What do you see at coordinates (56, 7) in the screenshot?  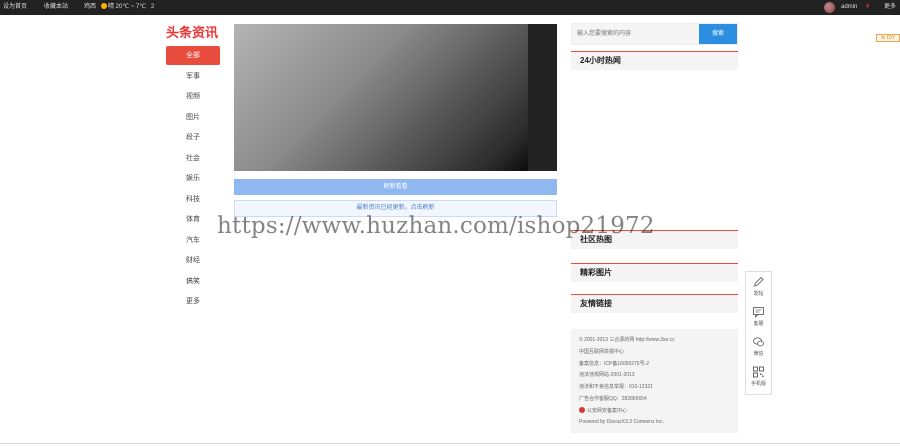 I see `bookmark-link: 收藏本站` at bounding box center [56, 7].